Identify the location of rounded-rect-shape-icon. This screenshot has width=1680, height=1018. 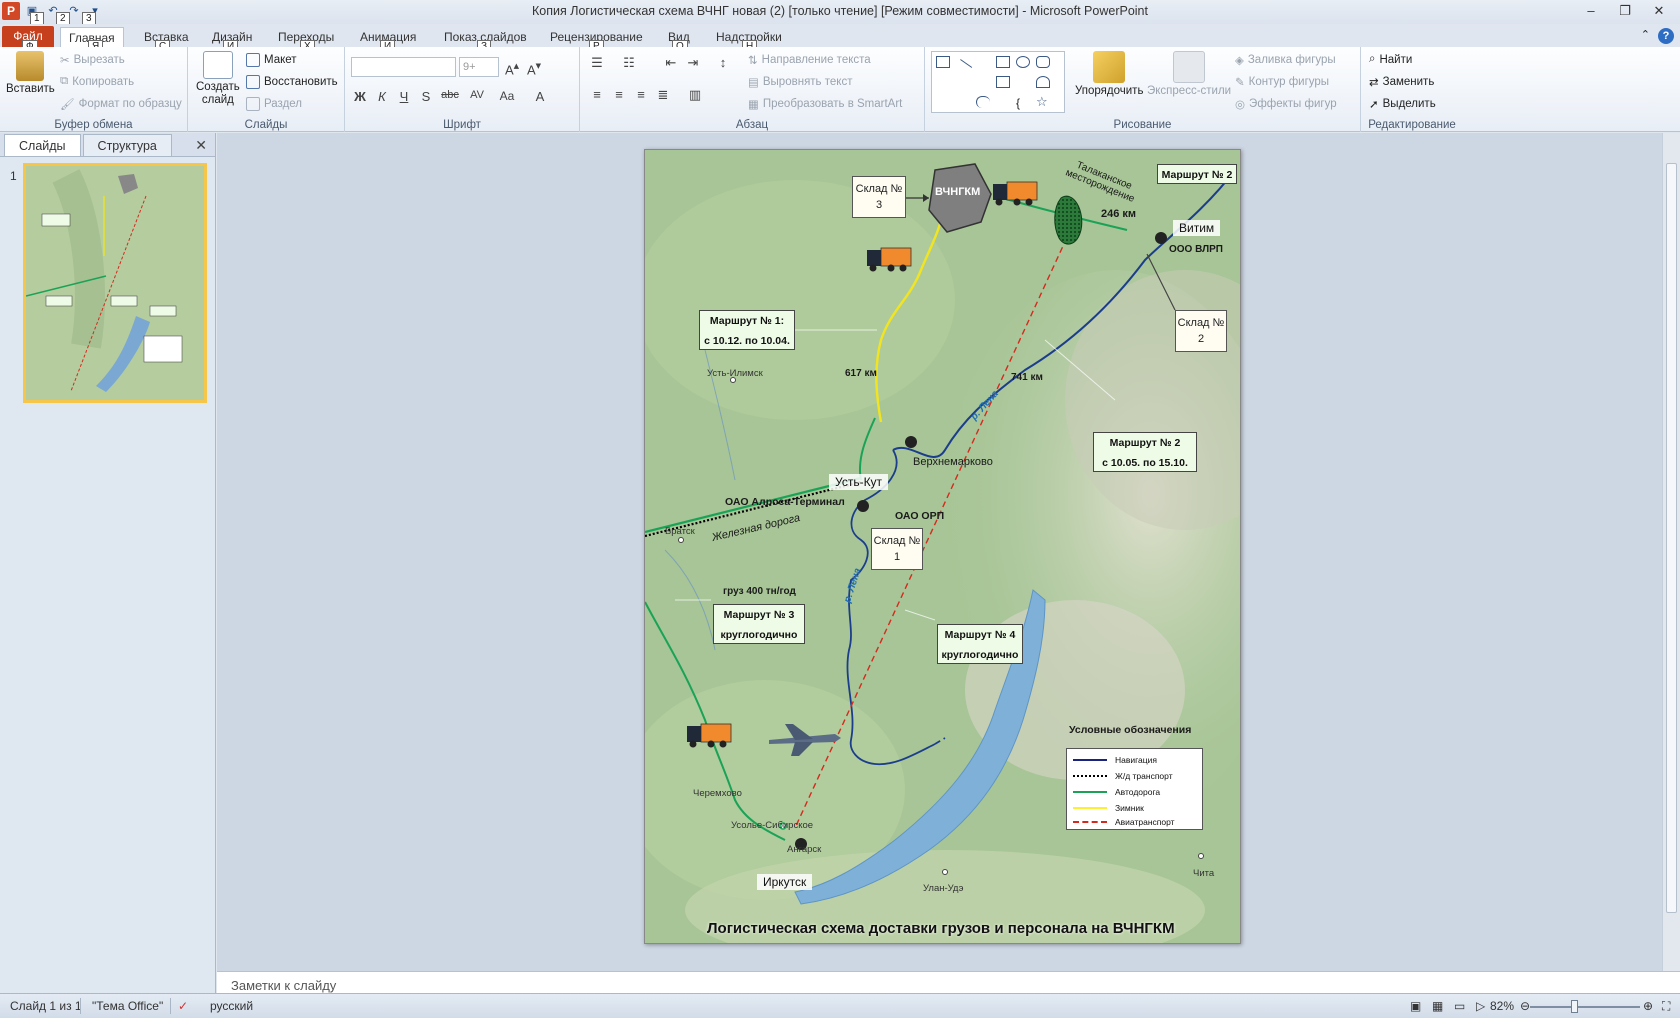
(1043, 62).